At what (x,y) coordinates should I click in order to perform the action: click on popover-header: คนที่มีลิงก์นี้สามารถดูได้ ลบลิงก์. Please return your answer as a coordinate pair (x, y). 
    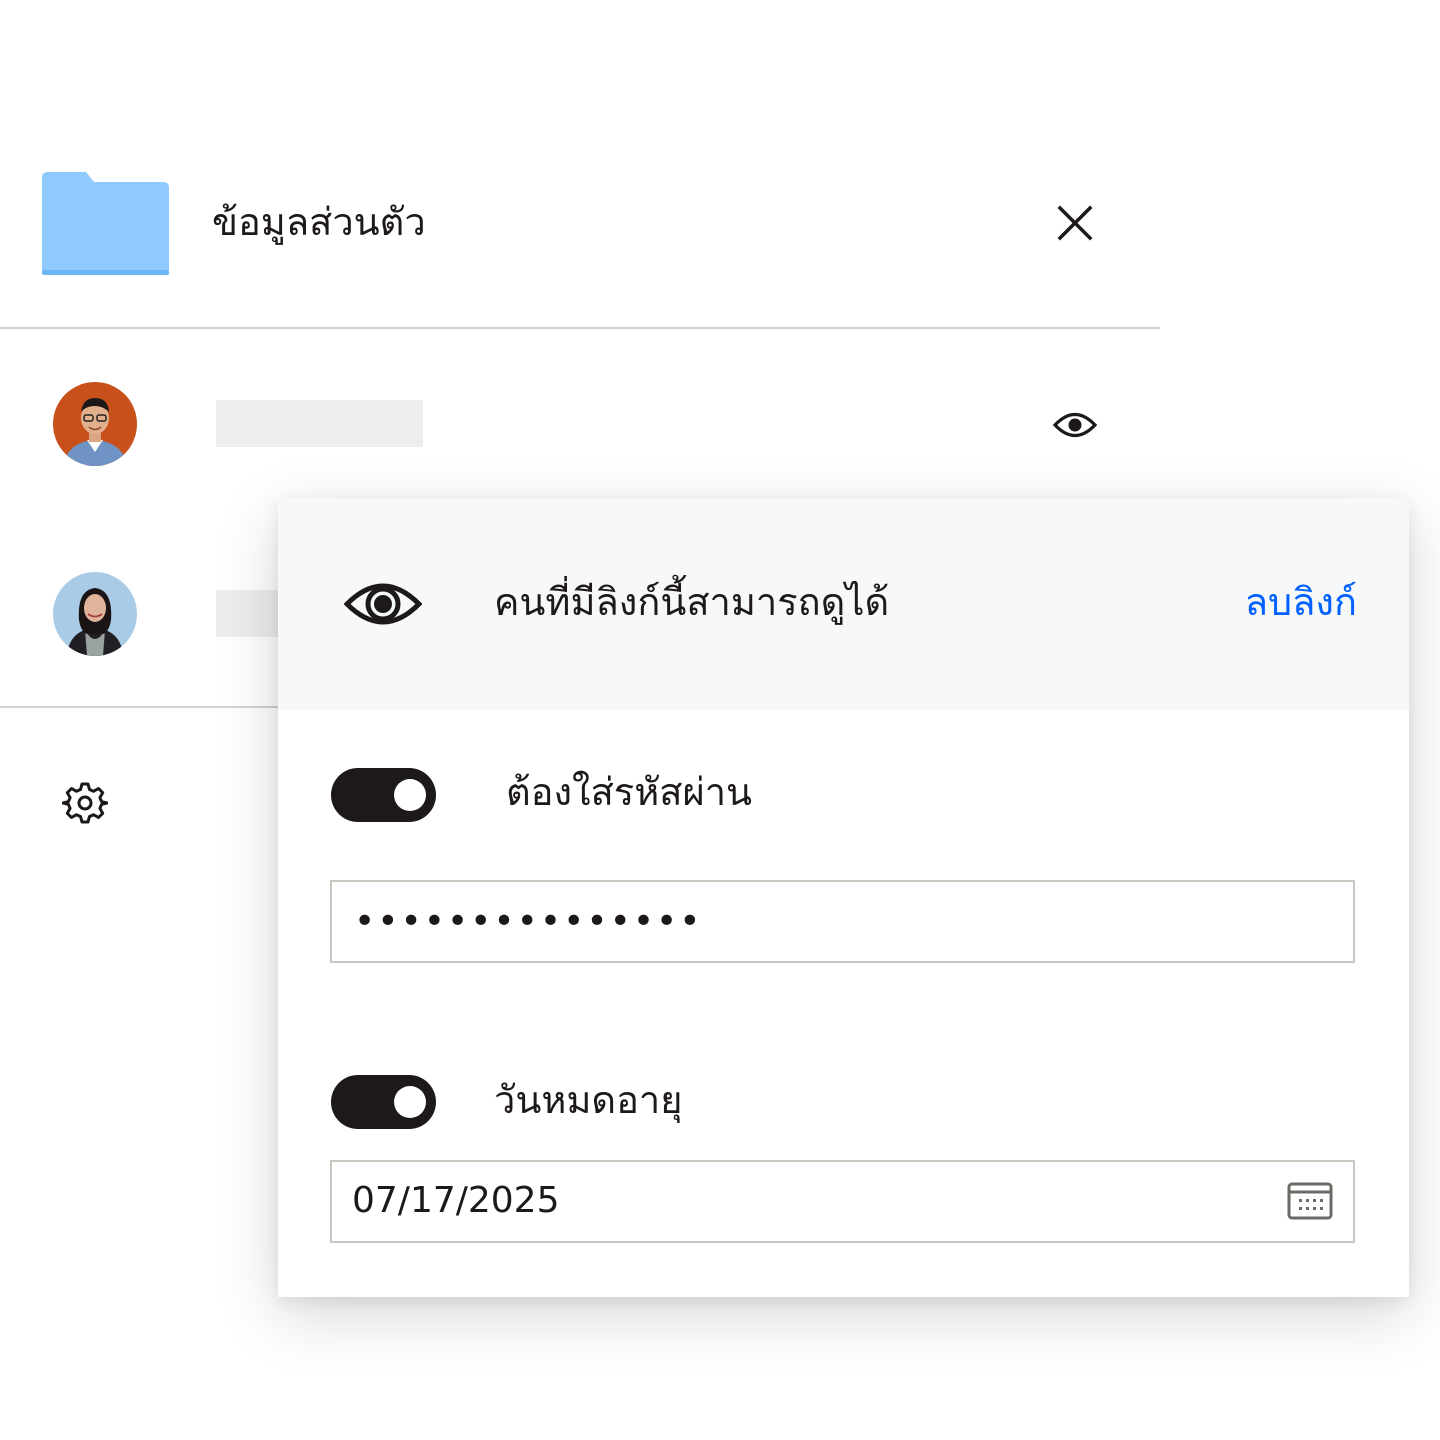
    Looking at the image, I should click on (843, 604).